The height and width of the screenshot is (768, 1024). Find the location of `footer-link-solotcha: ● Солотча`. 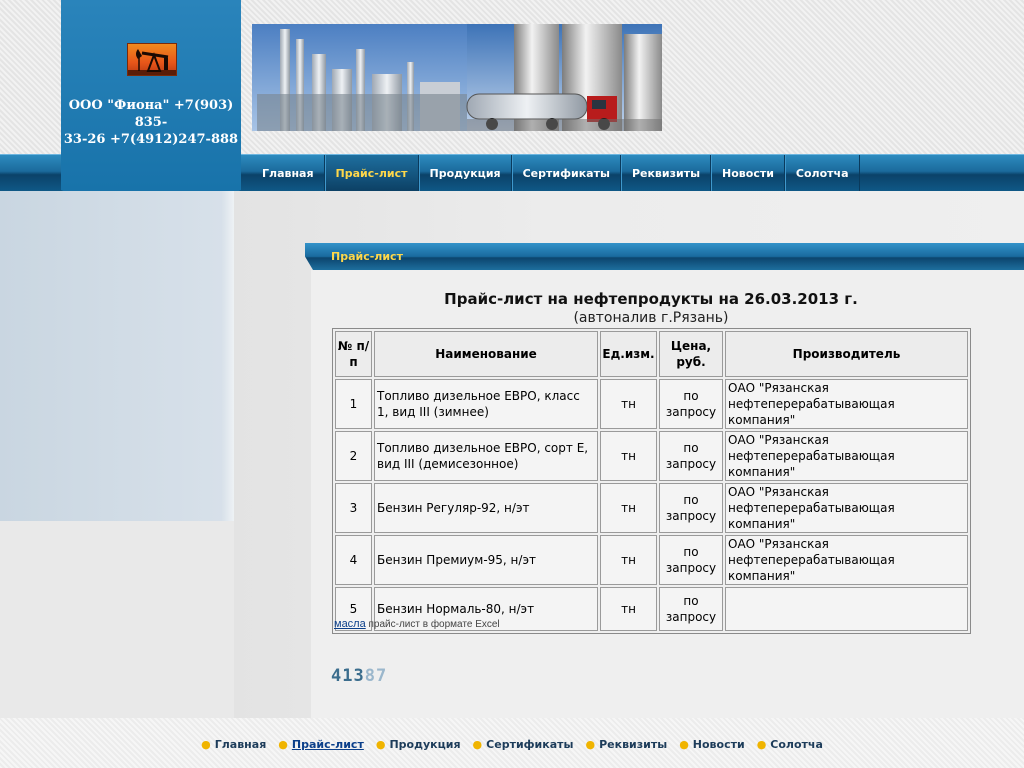

footer-link-solotcha: ● Солотча is located at coordinates (790, 744).